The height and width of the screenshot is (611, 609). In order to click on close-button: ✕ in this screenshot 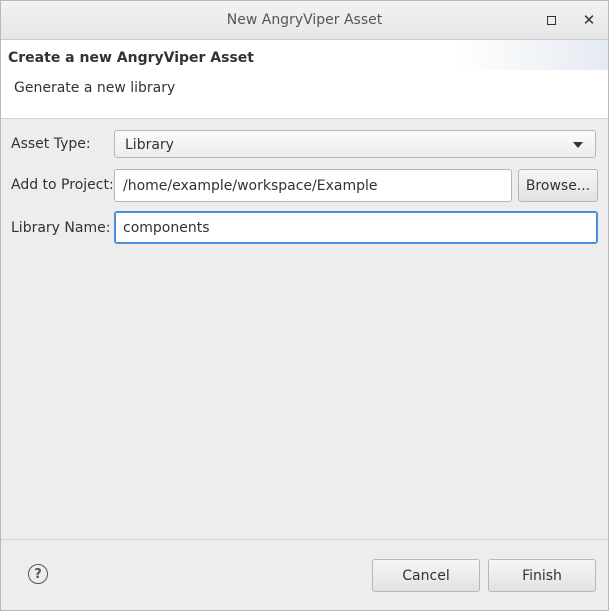, I will do `click(589, 20)`.